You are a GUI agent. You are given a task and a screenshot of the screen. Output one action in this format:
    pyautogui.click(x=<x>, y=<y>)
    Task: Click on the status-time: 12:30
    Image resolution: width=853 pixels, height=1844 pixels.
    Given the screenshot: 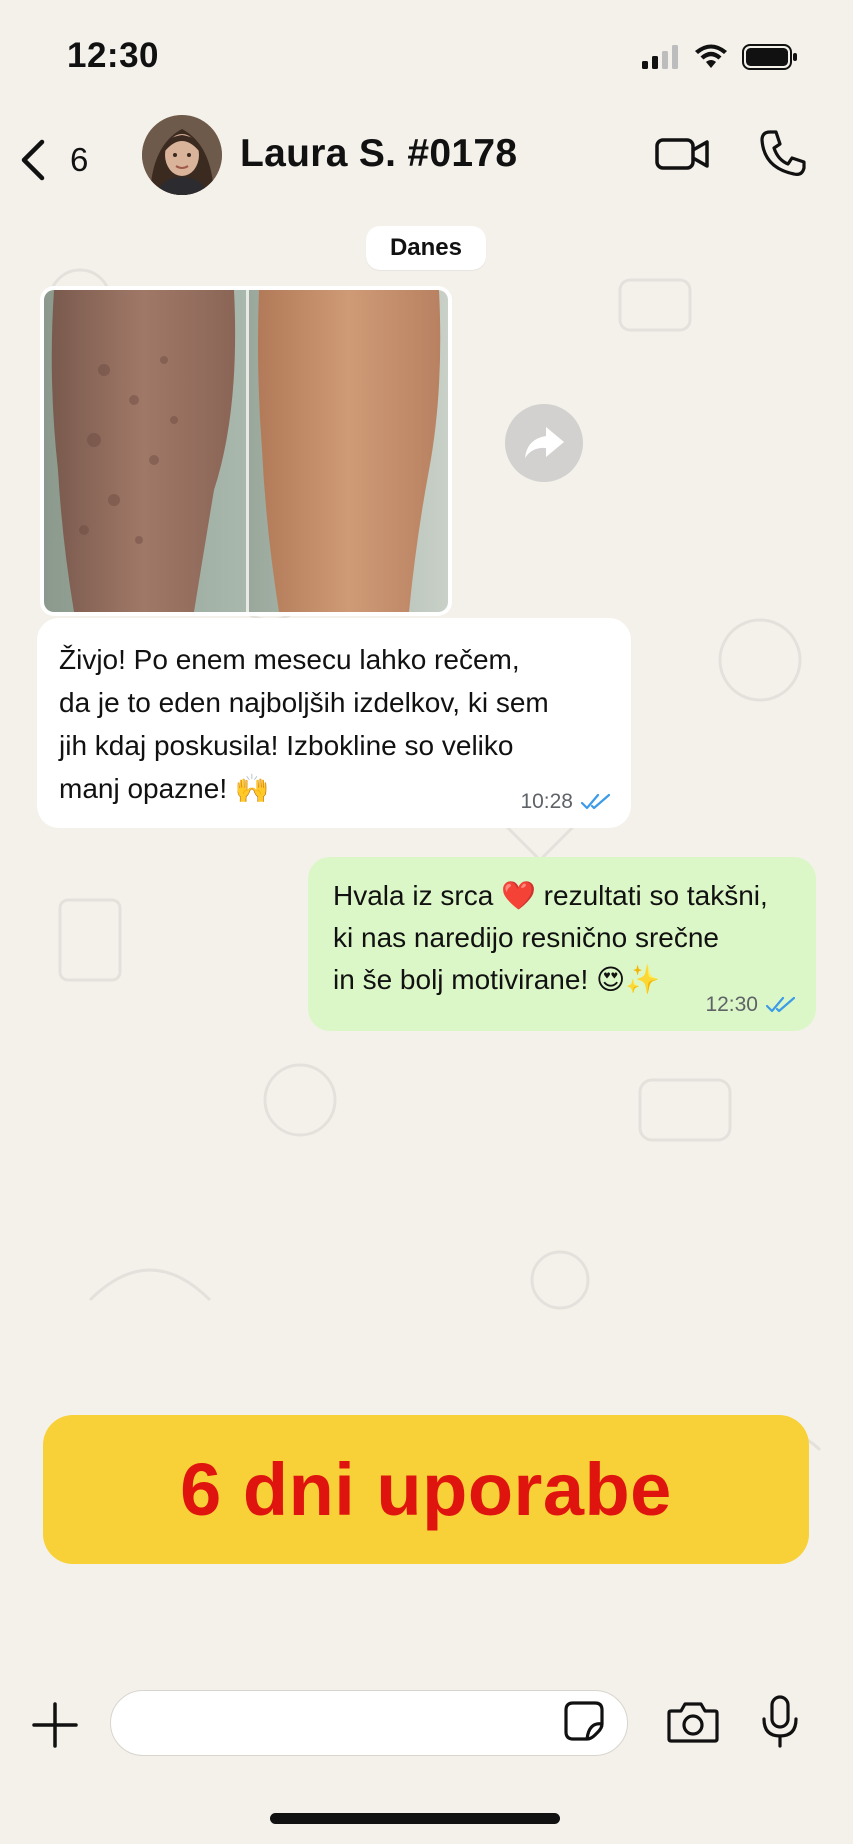 What is the action you would take?
    pyautogui.click(x=113, y=55)
    